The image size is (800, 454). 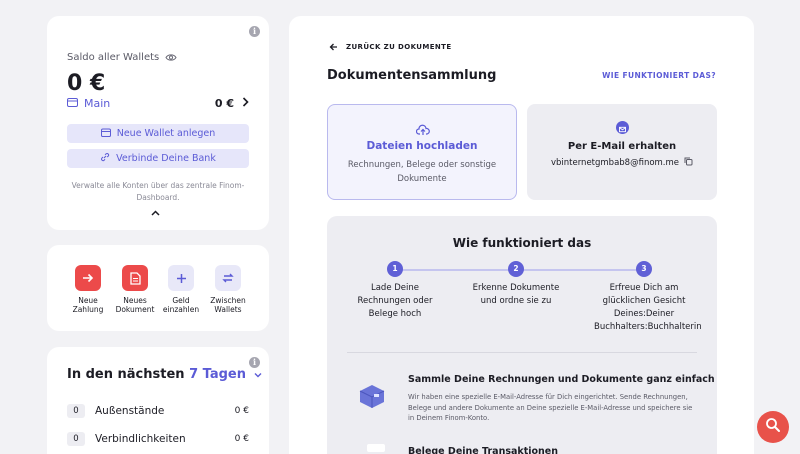 I want to click on wallet-balance-text: Saldo aller Wallets, so click(x=113, y=57).